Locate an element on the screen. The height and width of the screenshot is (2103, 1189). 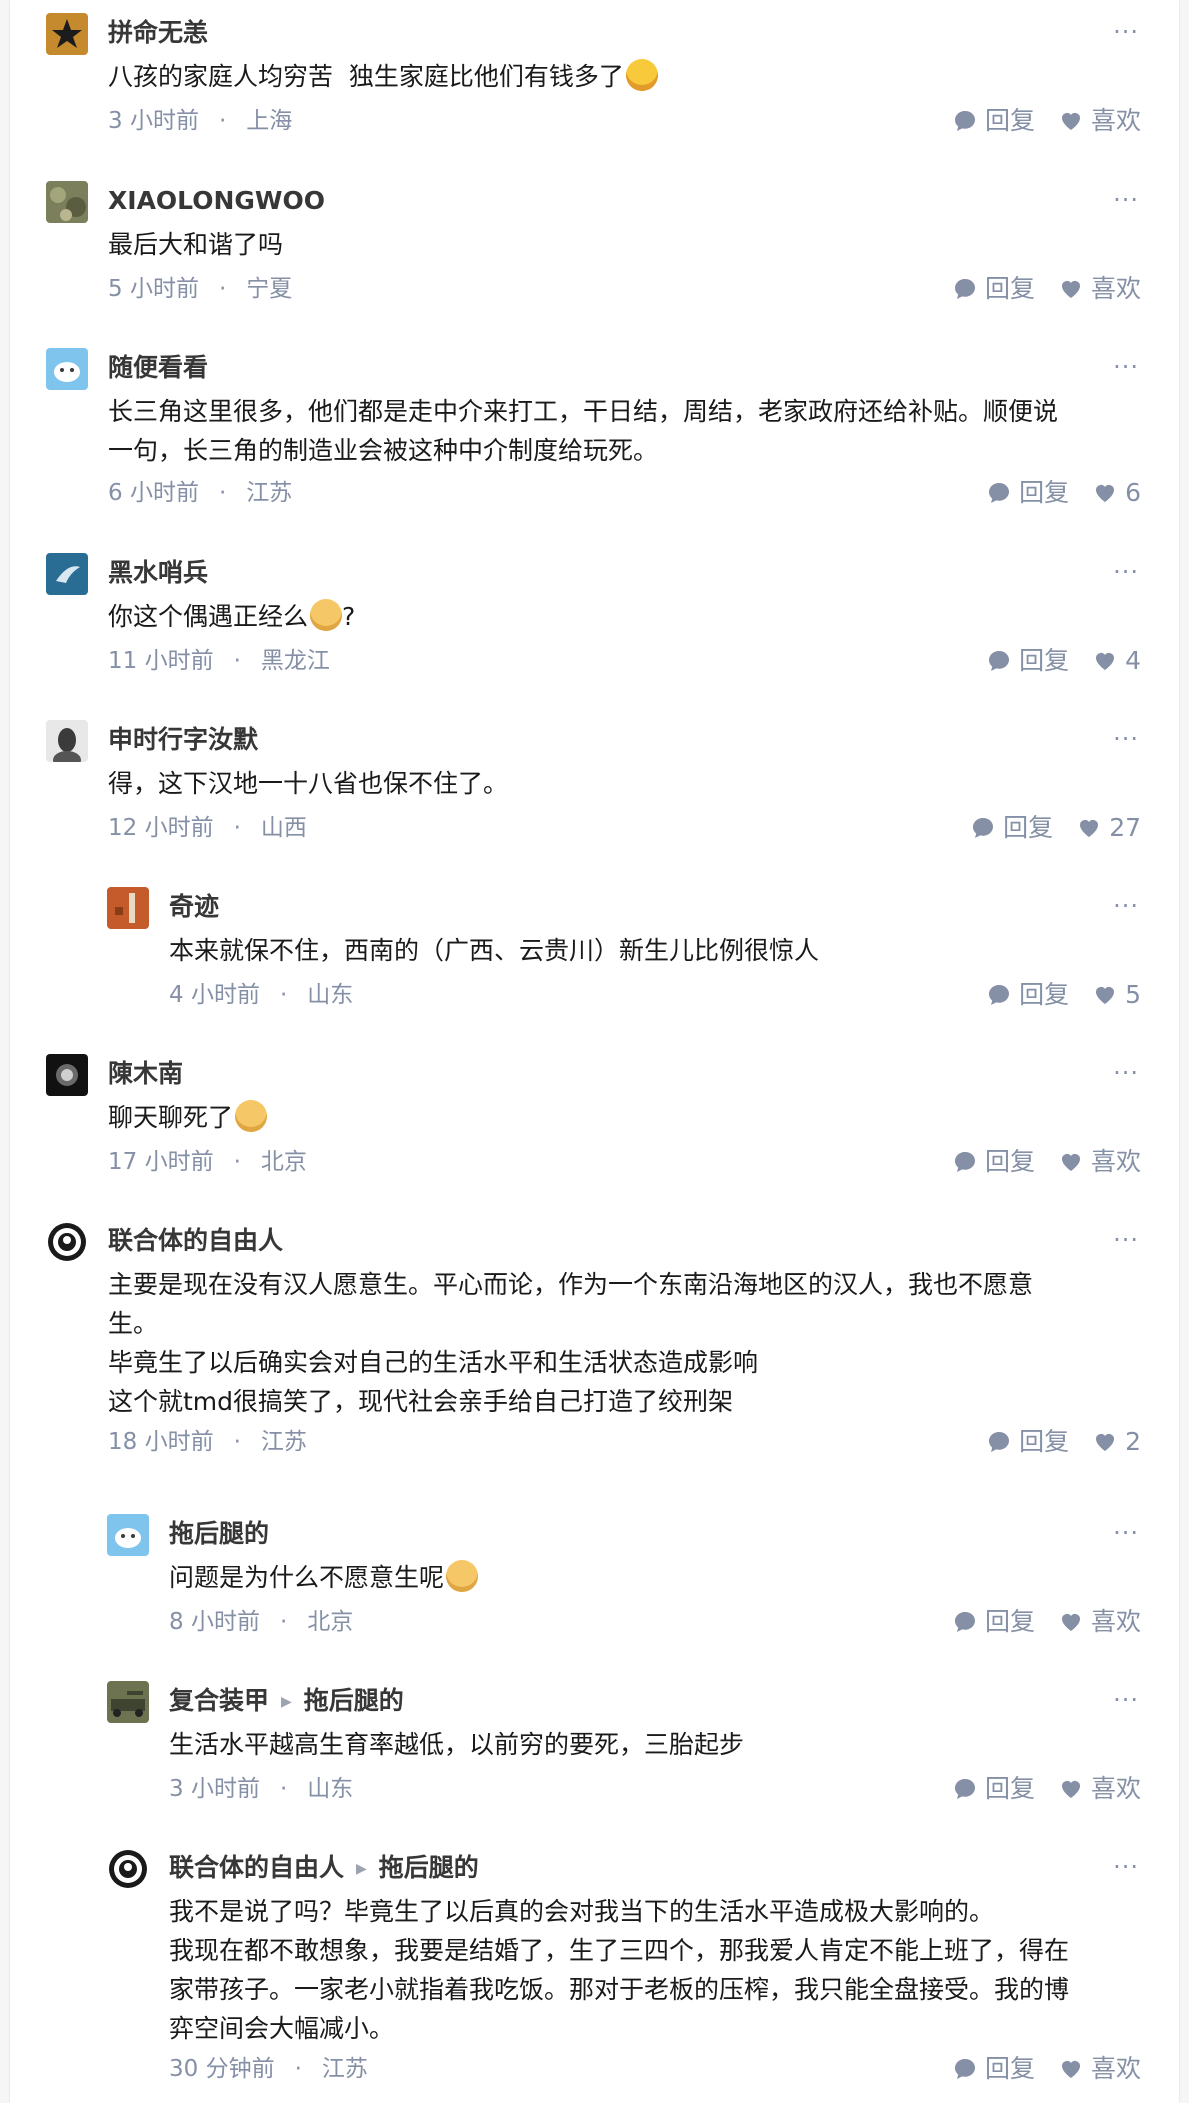
comment-meta: 4 小时前 · 山东 is located at coordinates (261, 995).